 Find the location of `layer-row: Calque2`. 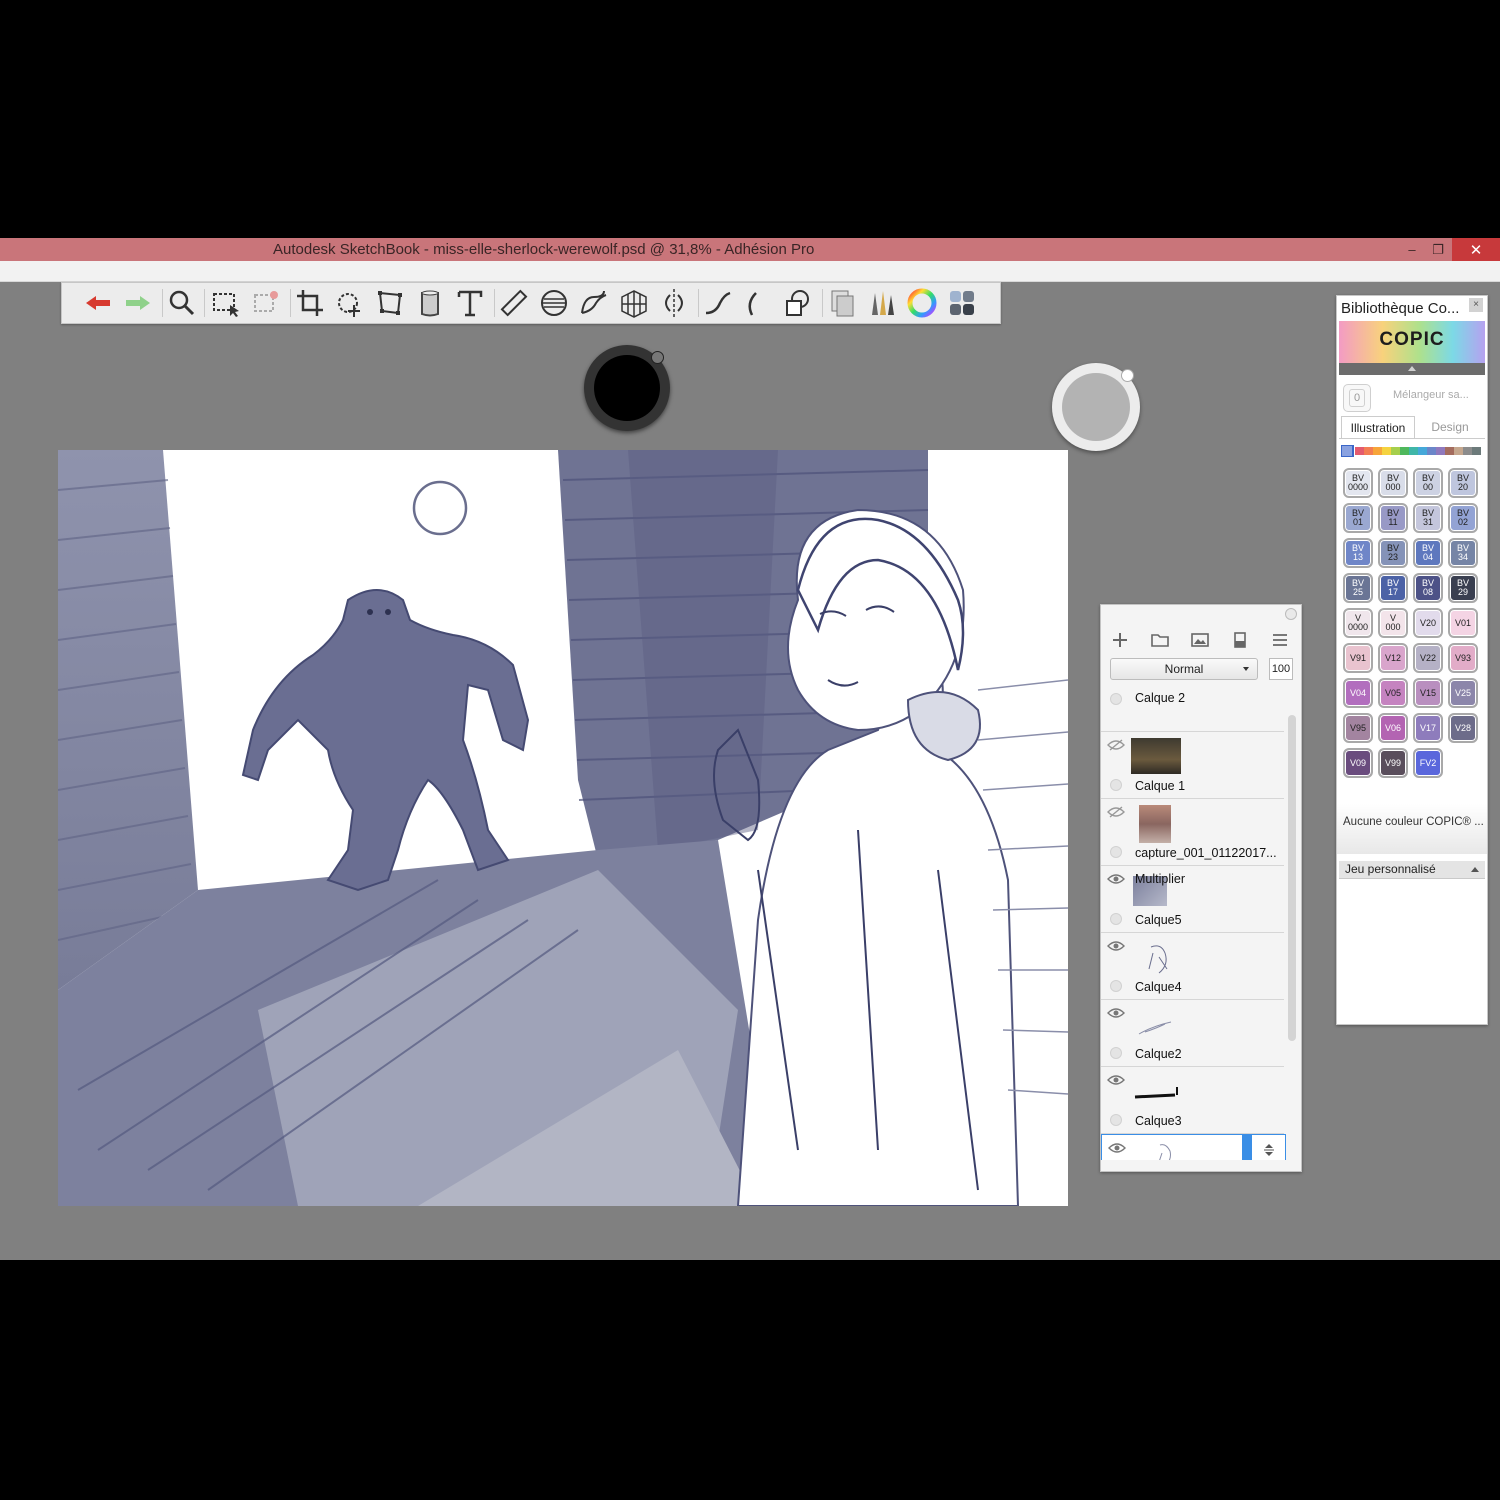

layer-row: Calque2 is located at coordinates (1192, 1033).